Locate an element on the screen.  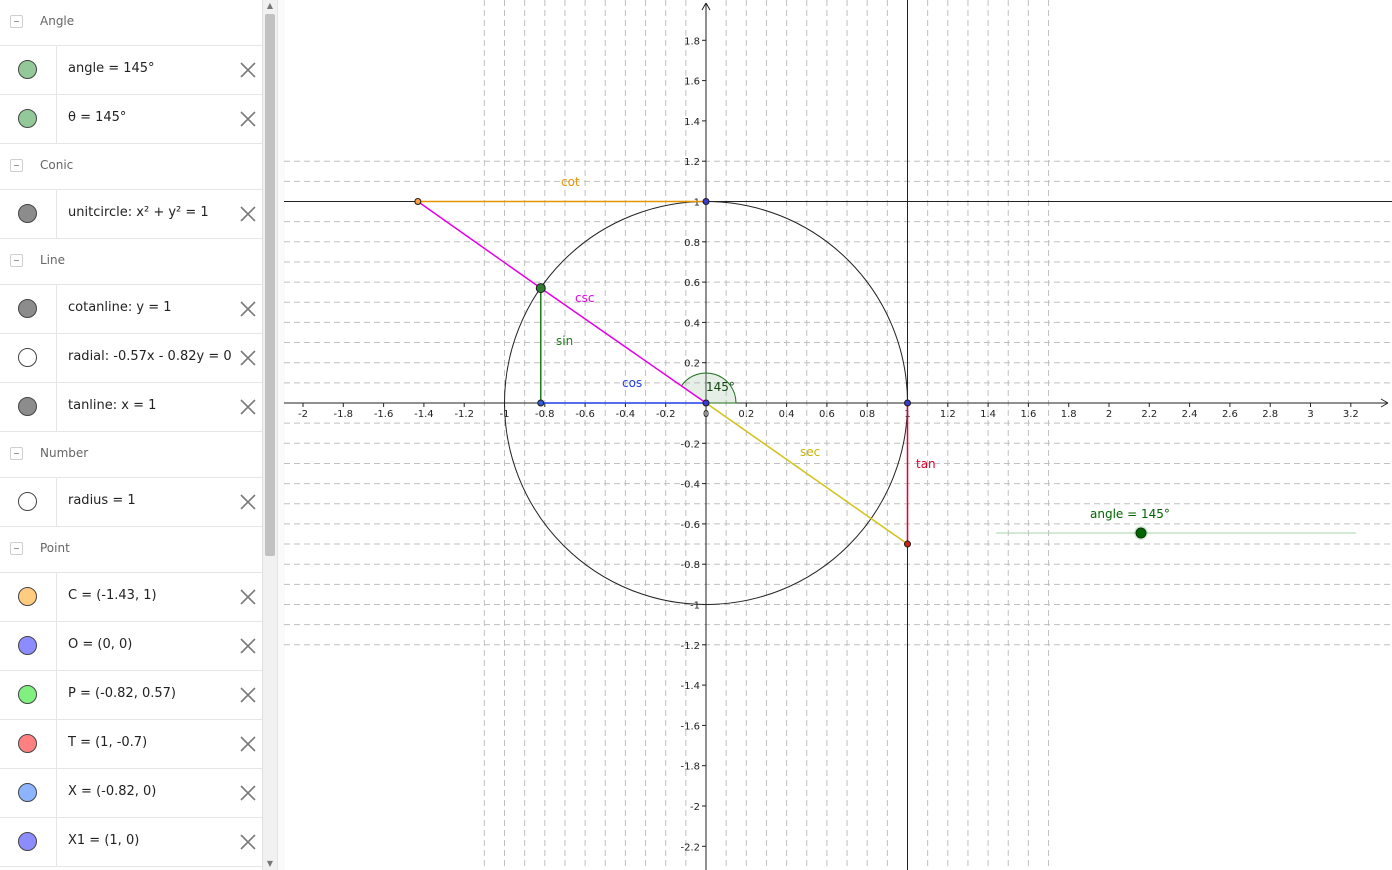
group-header: Point is located at coordinates (131, 550).